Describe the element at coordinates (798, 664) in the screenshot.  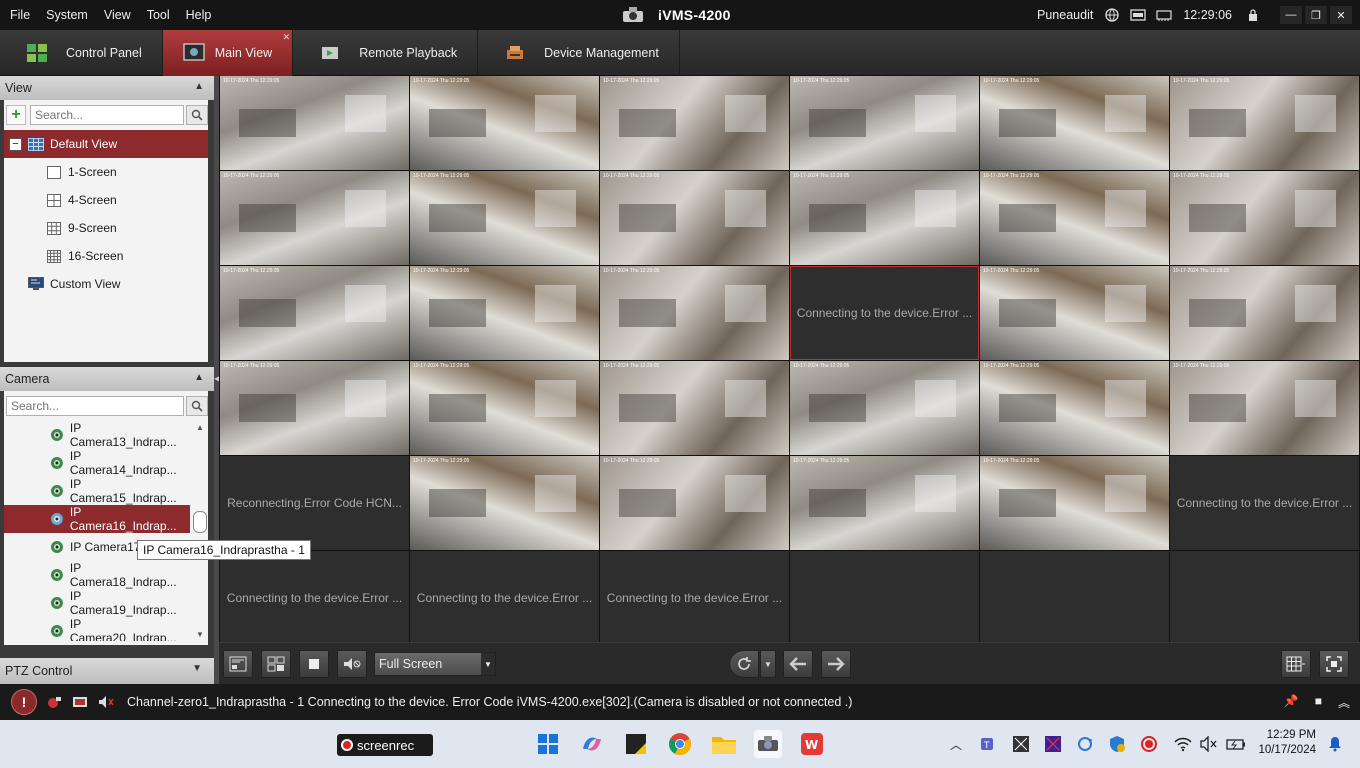
I see `previous-page-button` at that location.